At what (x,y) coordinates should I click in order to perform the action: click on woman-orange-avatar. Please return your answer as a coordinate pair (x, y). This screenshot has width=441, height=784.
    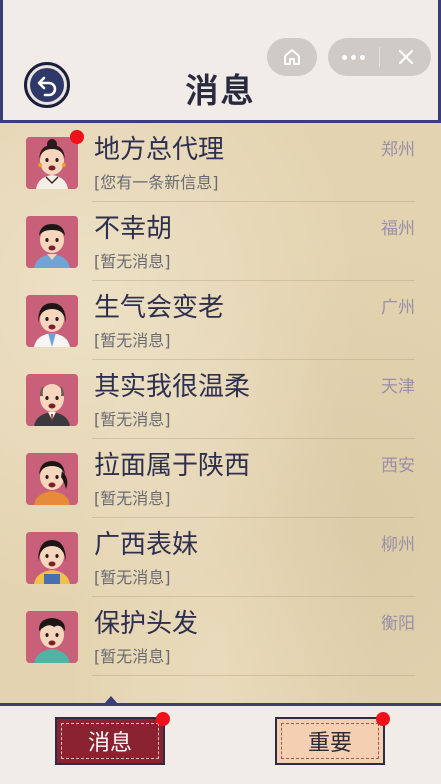
    Looking at the image, I should click on (52, 479).